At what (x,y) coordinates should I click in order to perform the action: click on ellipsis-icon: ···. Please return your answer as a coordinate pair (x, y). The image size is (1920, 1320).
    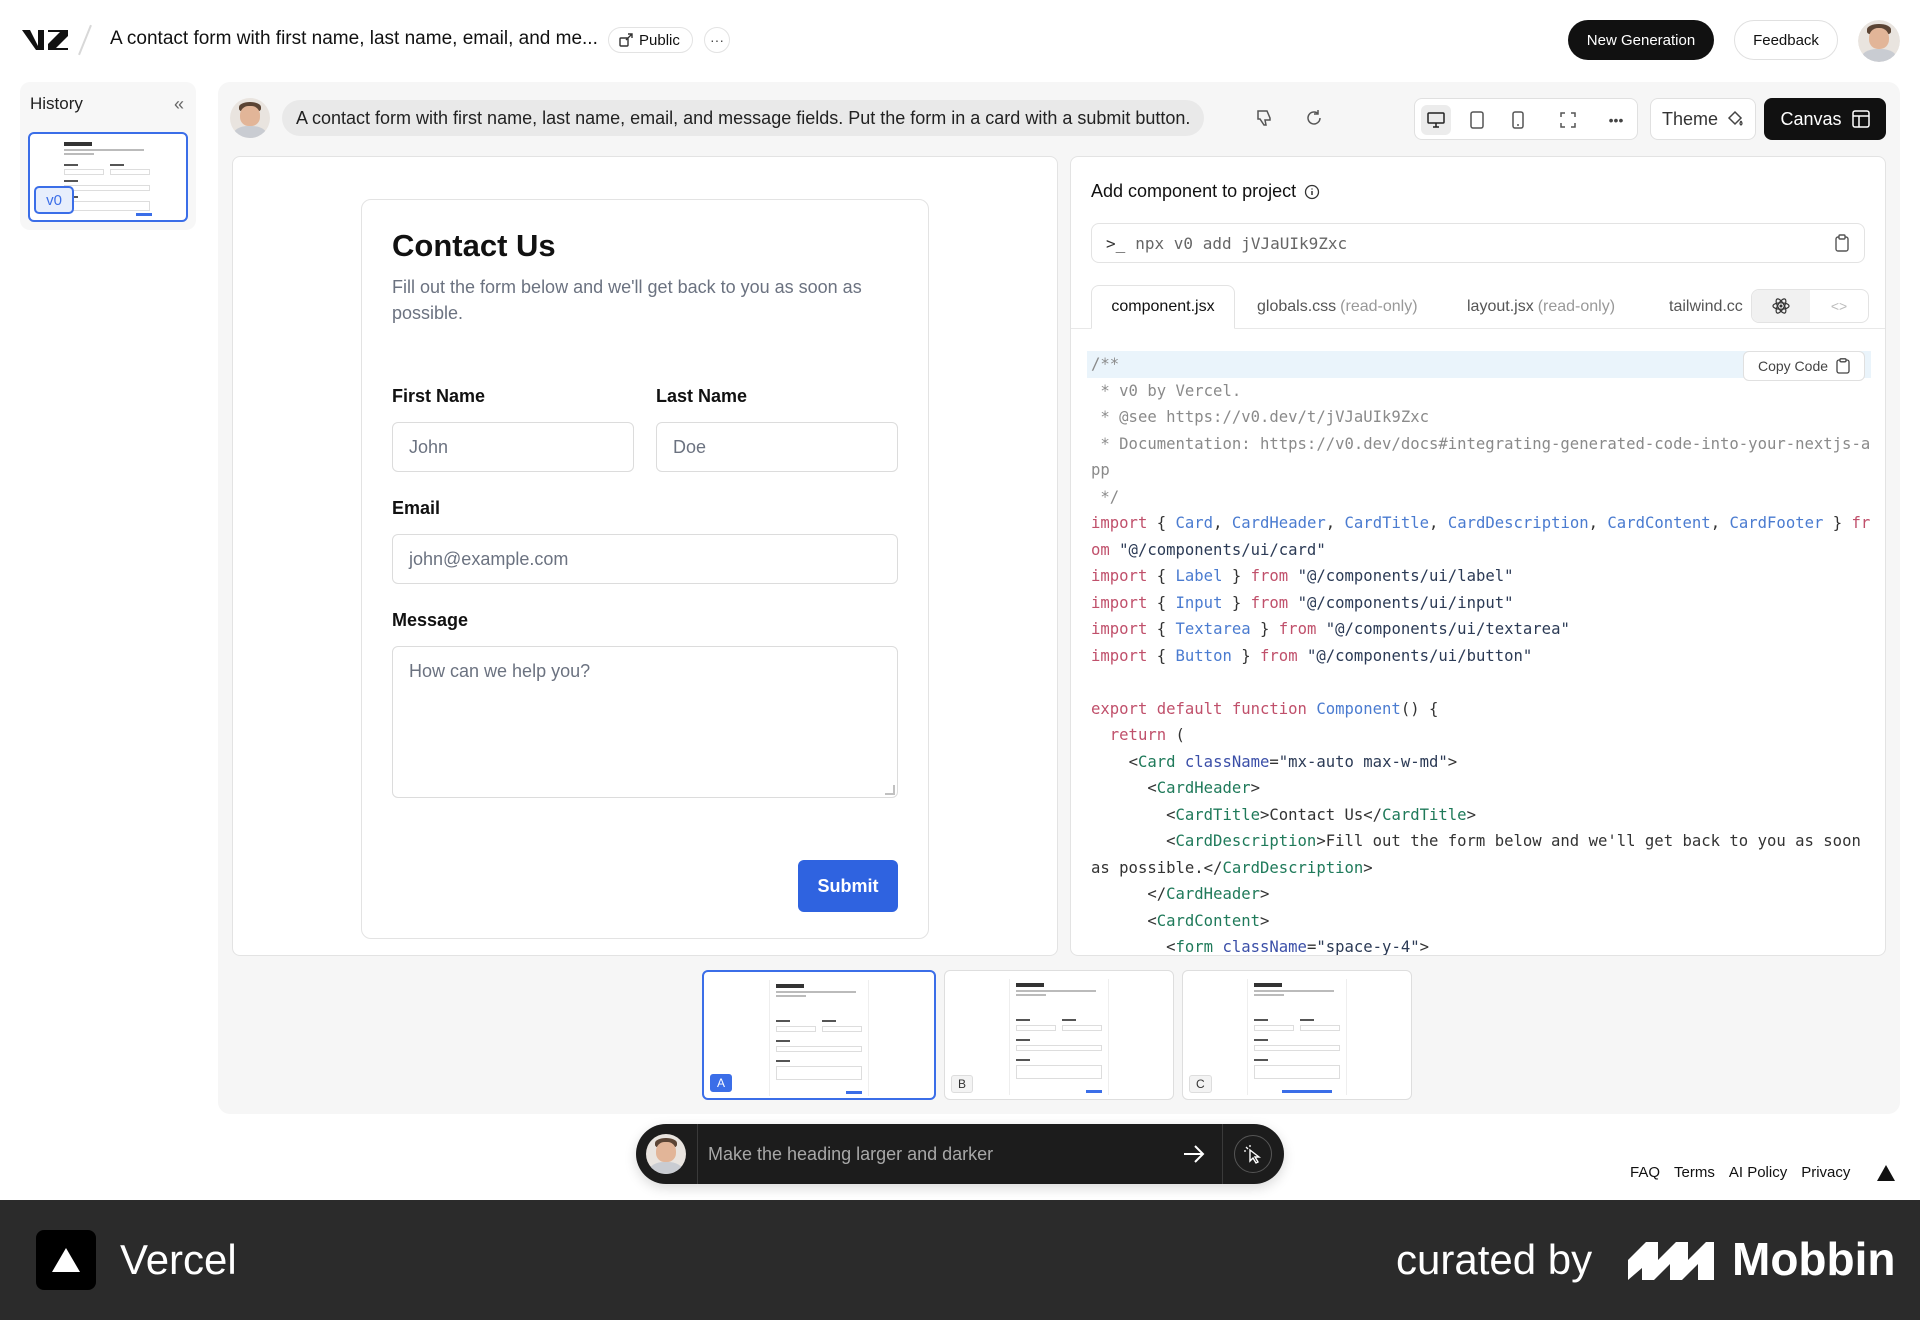
    Looking at the image, I should click on (717, 40).